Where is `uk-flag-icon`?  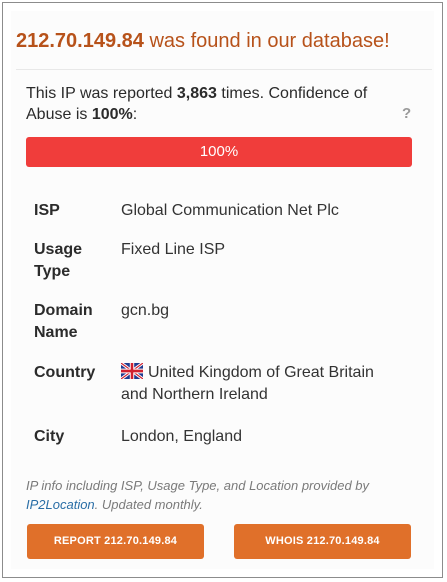 uk-flag-icon is located at coordinates (132, 371).